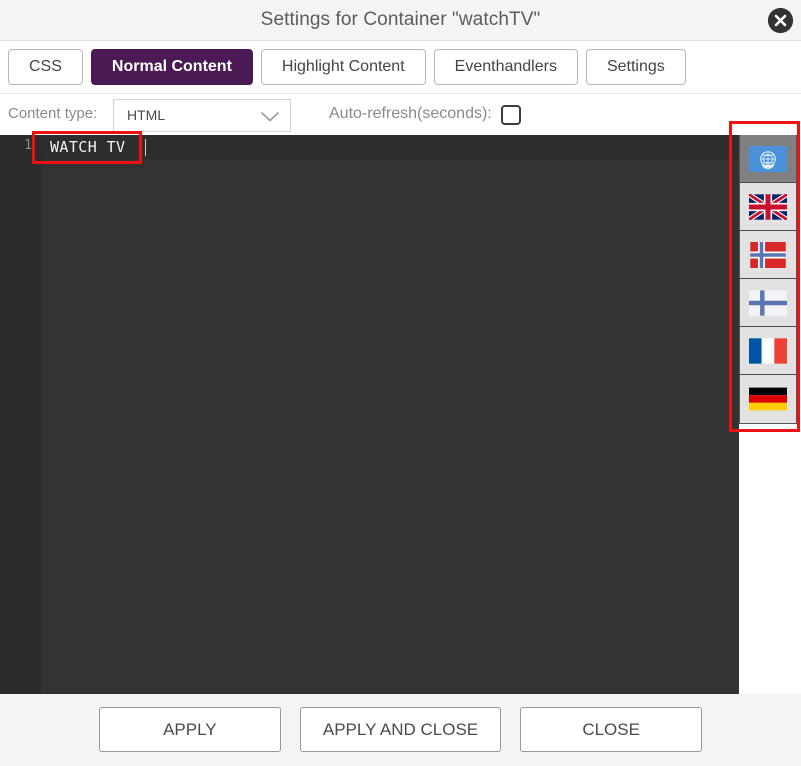 The height and width of the screenshot is (766, 801). Describe the element at coordinates (145, 147) in the screenshot. I see `text-caret` at that location.